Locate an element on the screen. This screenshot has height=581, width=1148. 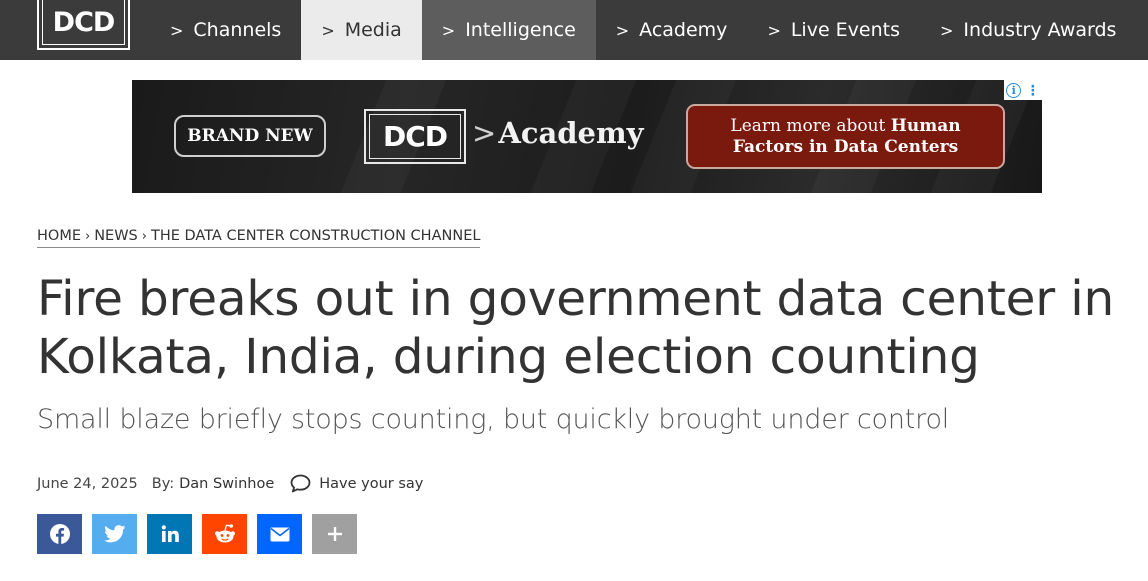
share-facebook-button is located at coordinates (59, 534).